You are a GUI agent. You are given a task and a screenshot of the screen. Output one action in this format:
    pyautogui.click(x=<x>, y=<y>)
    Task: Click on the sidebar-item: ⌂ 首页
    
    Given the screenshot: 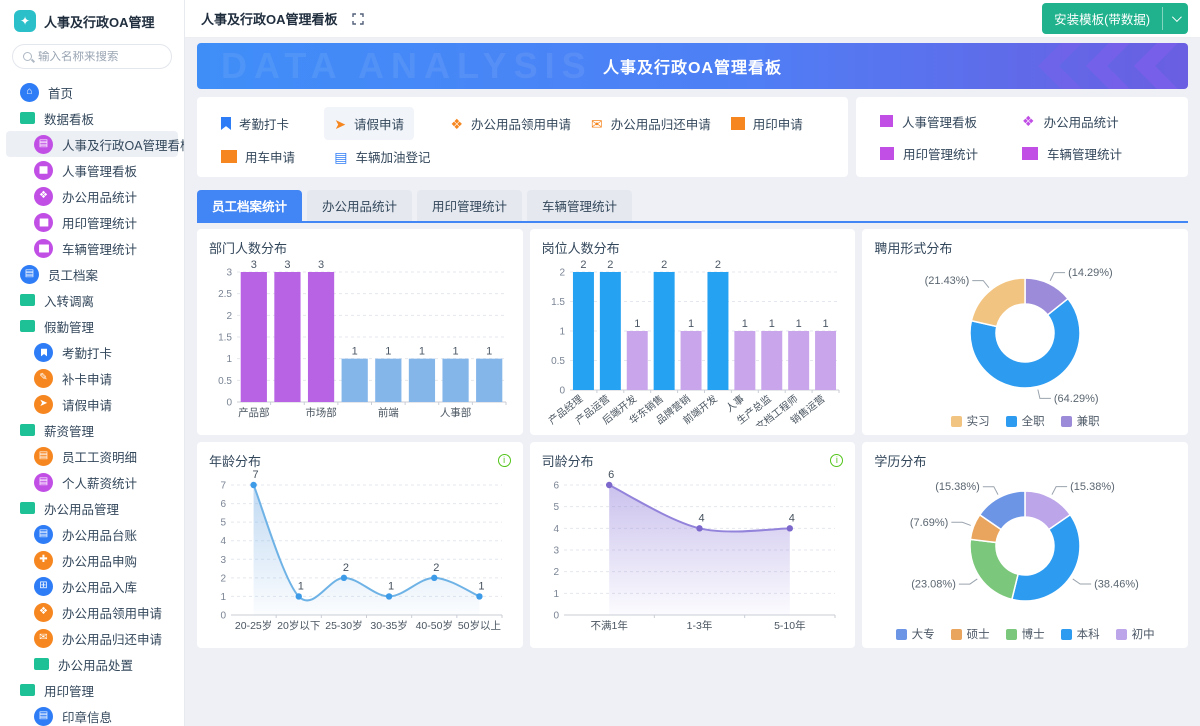 What is the action you would take?
    pyautogui.click(x=92, y=92)
    